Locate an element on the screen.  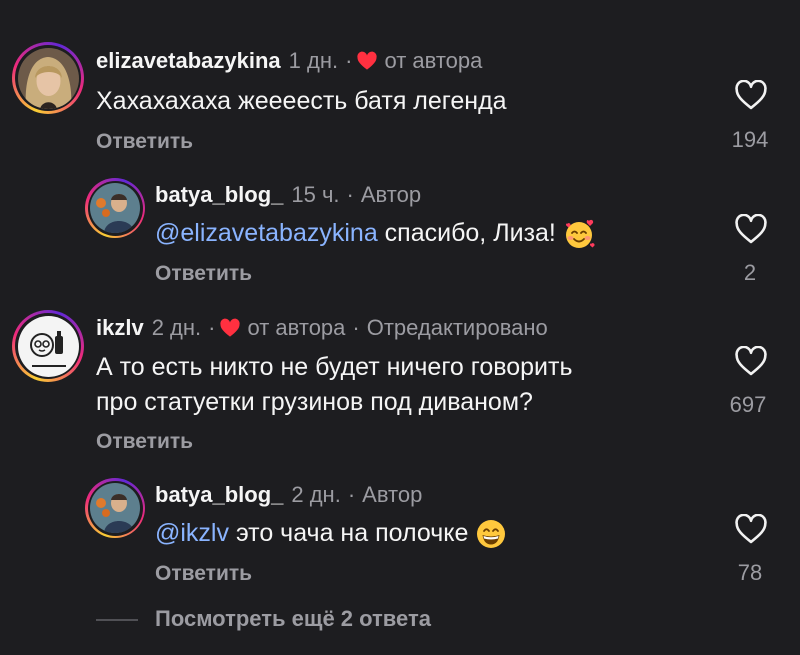
username: ikzlv is located at coordinates (120, 328).